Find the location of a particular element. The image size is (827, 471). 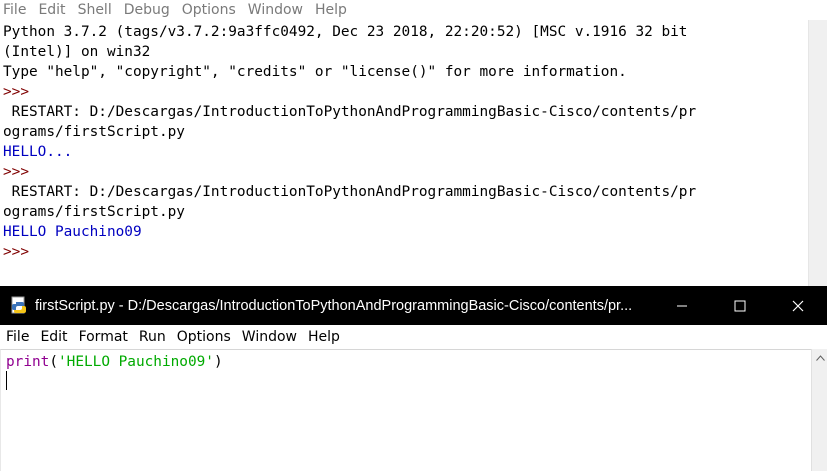

editor-menu-help: Help is located at coordinates (324, 337).